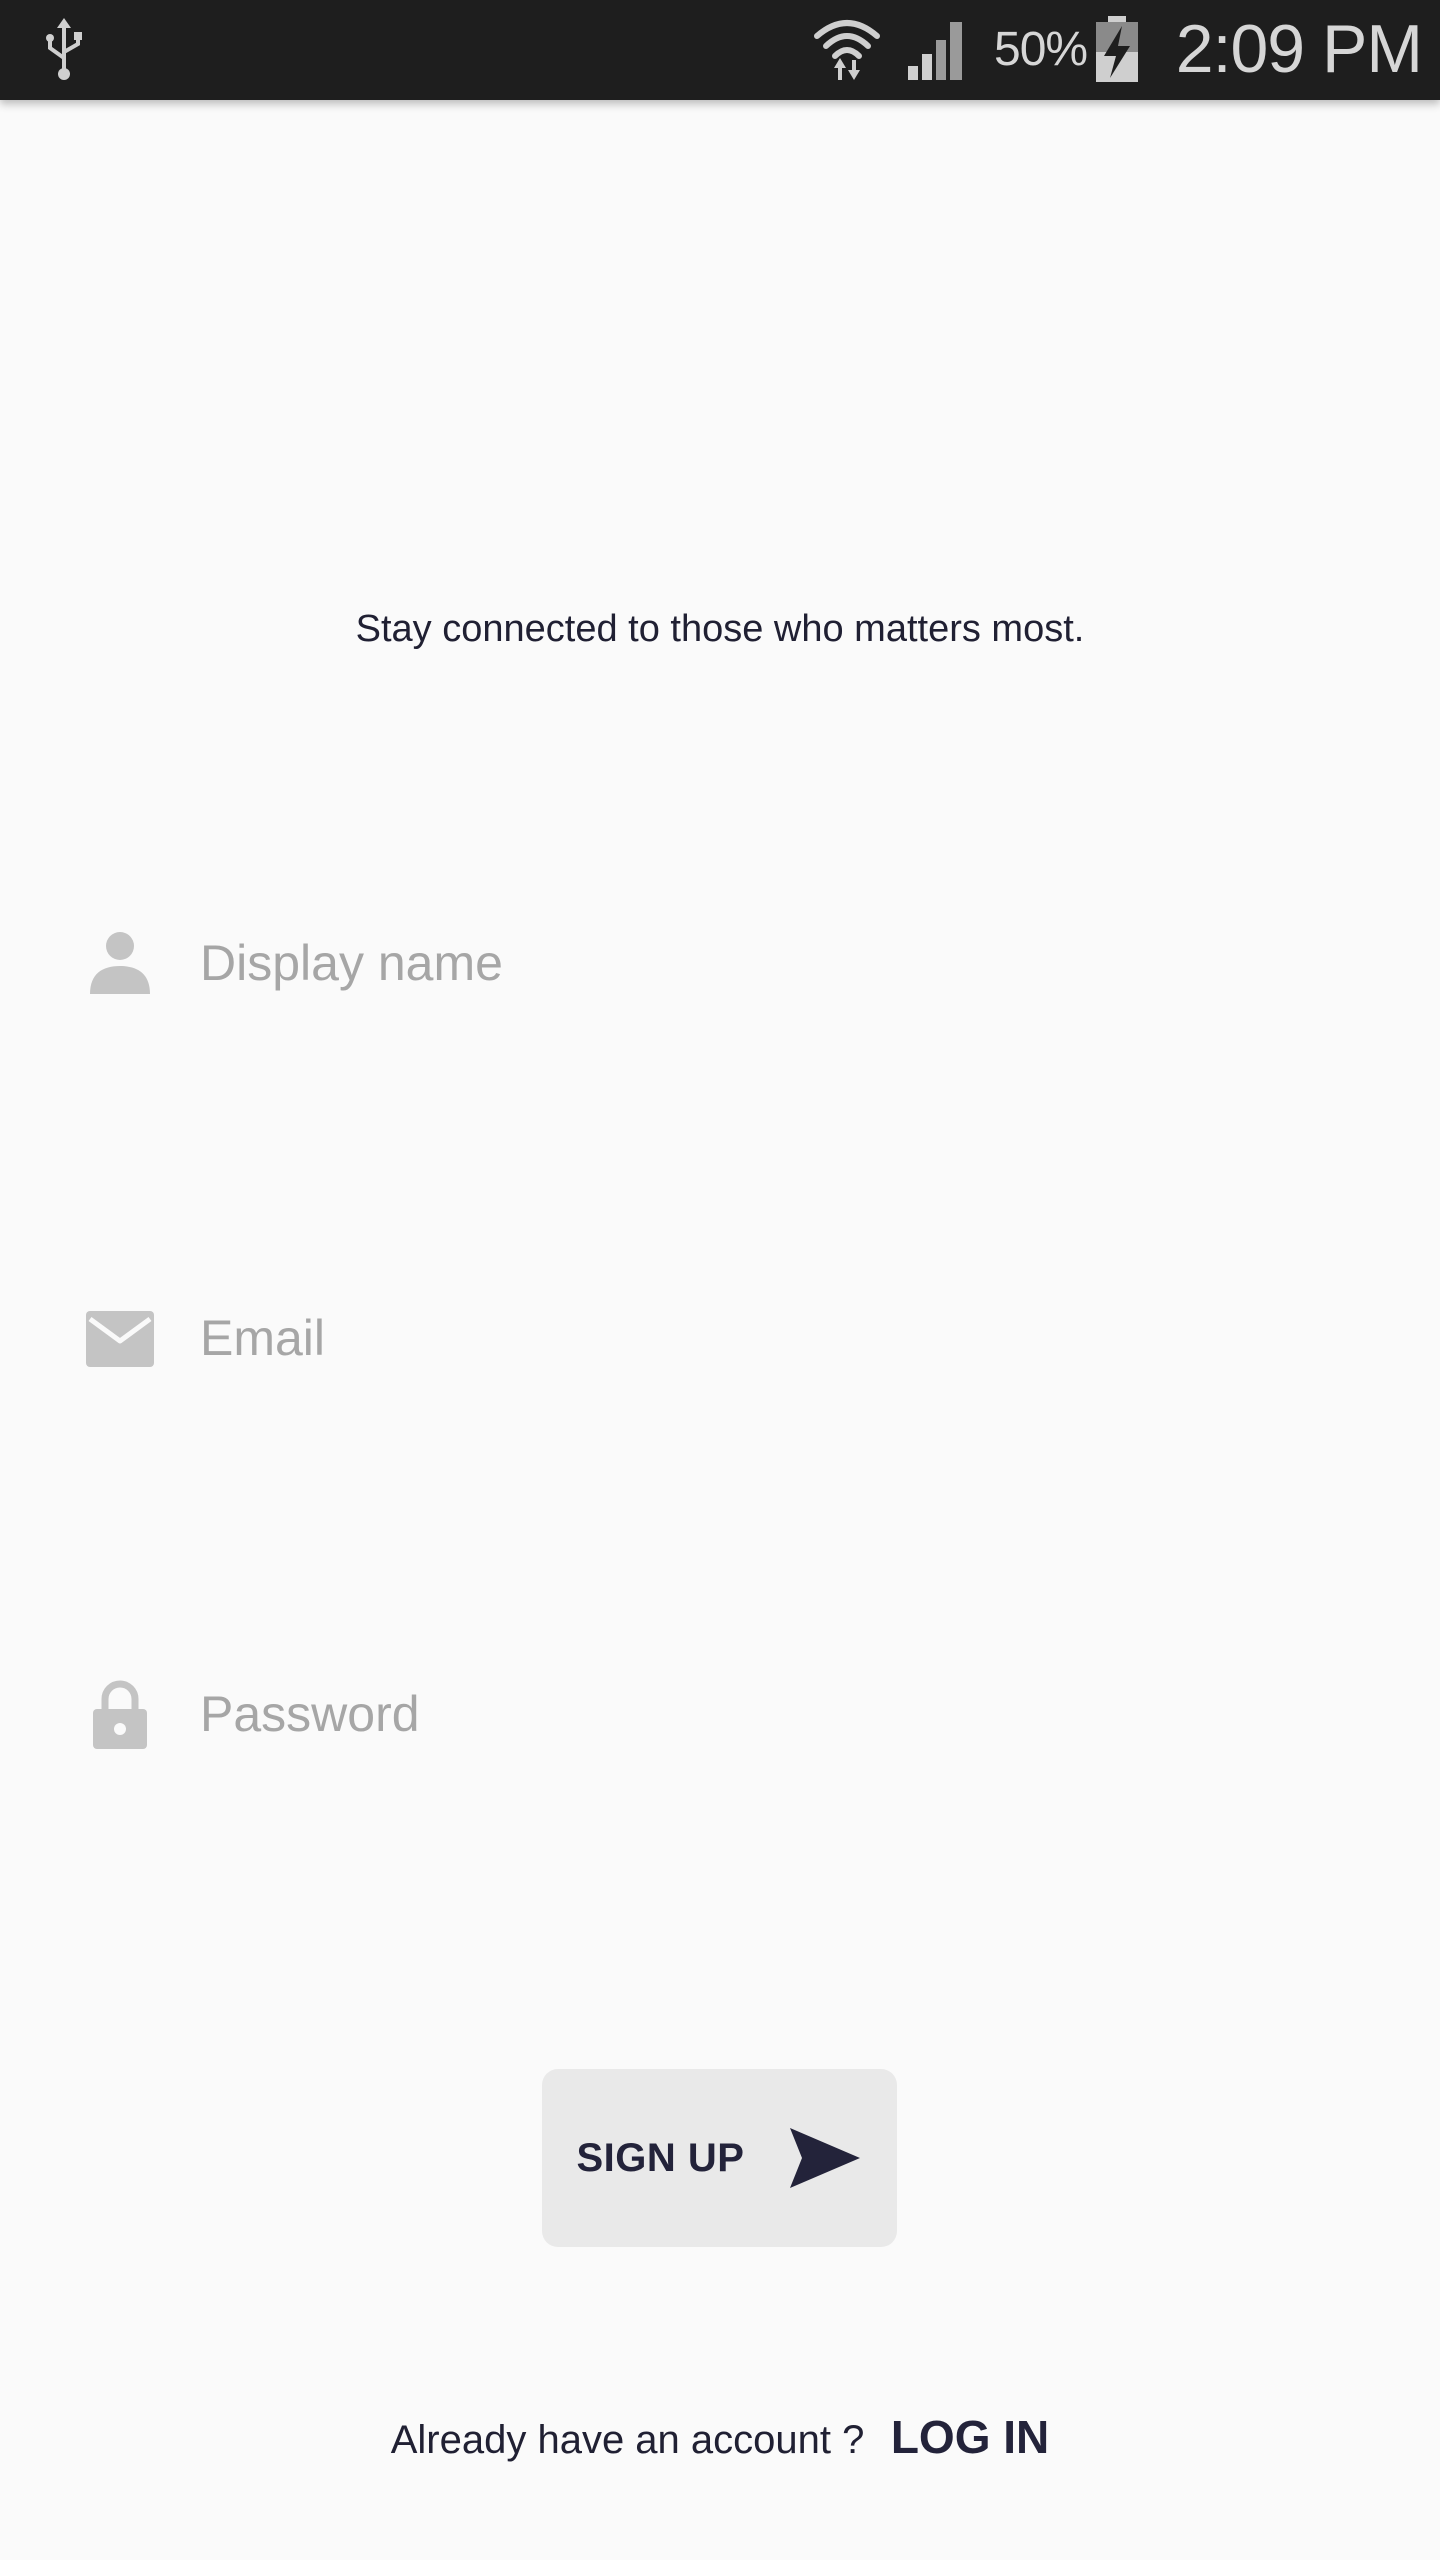 The width and height of the screenshot is (1440, 2560). I want to click on sign-up-button: SIGN UP, so click(719, 2158).